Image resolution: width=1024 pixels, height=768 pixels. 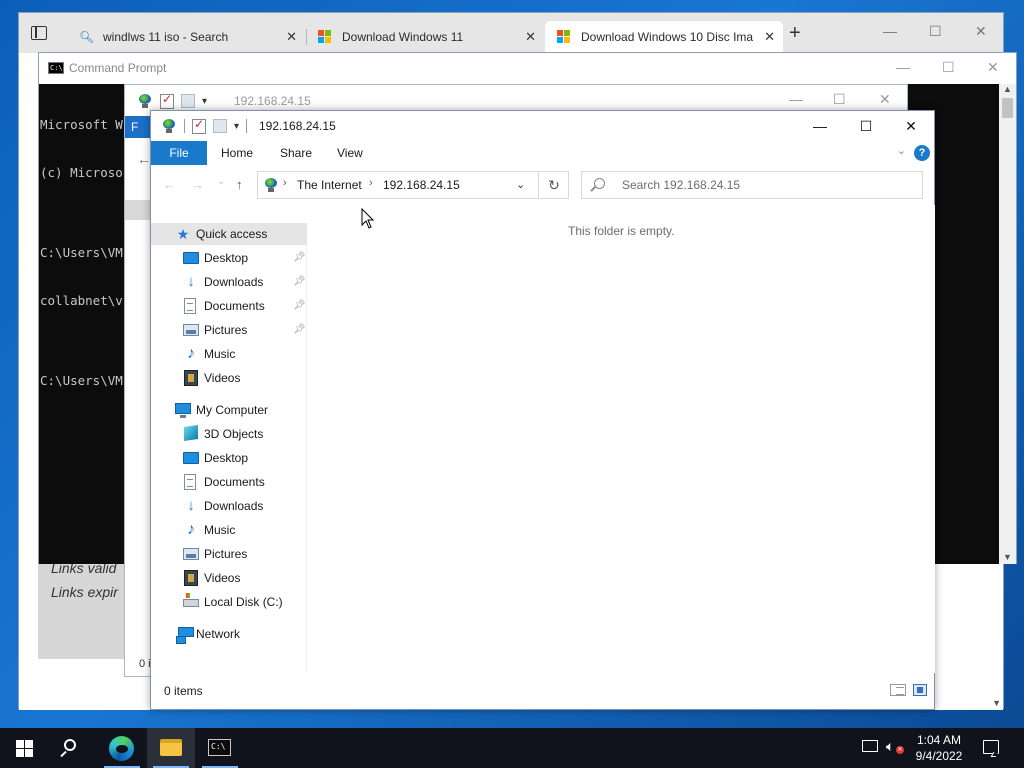 What do you see at coordinates (190, 306) in the screenshot?
I see `documents-icon` at bounding box center [190, 306].